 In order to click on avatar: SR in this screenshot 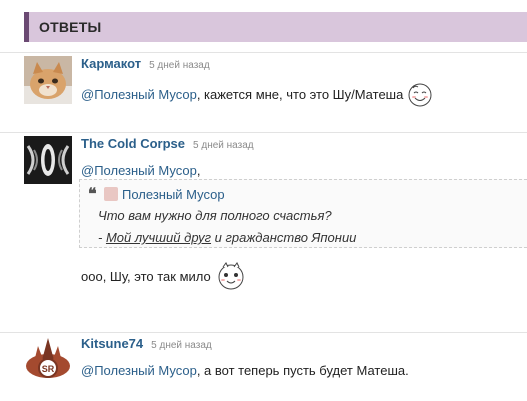, I will do `click(48, 360)`.